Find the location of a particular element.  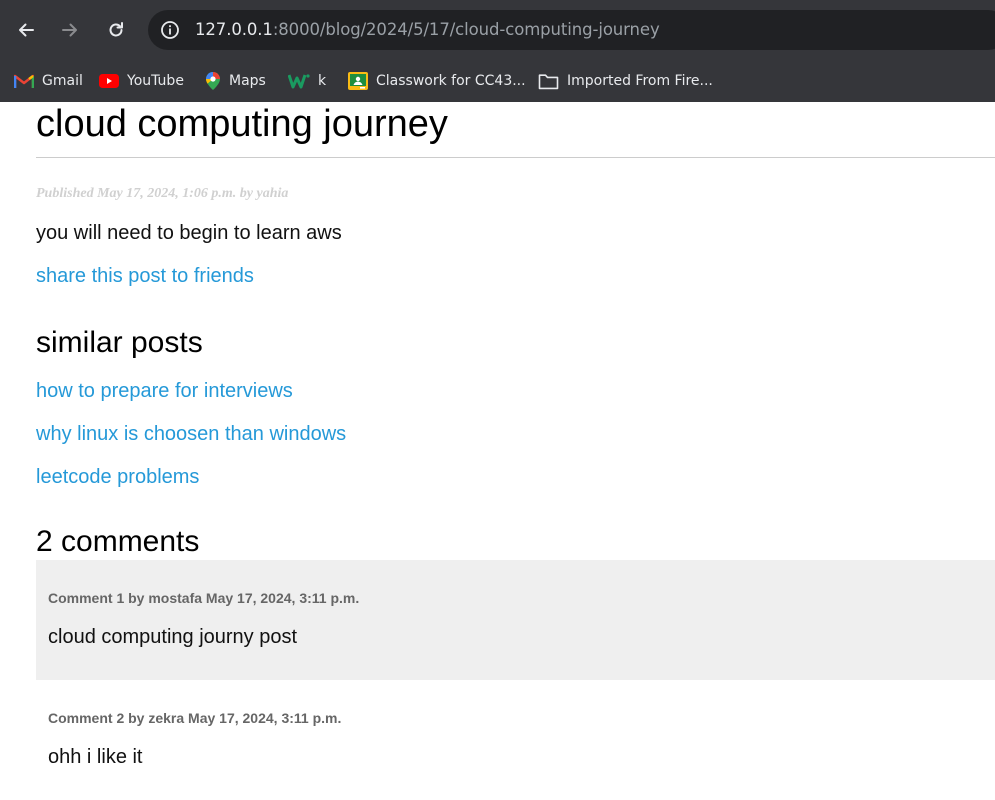

gmail-icon is located at coordinates (24, 81).